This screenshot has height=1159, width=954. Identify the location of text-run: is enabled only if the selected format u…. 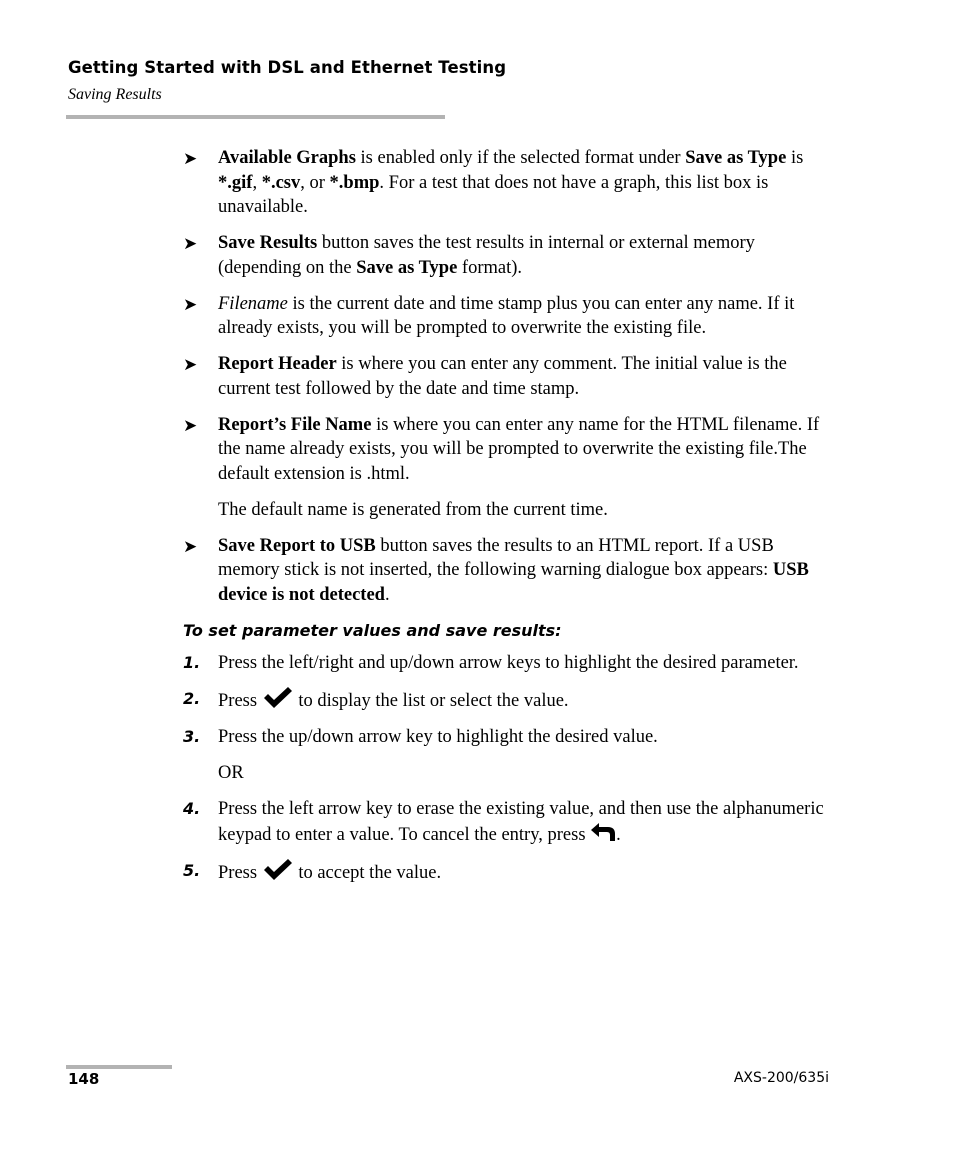
(520, 158).